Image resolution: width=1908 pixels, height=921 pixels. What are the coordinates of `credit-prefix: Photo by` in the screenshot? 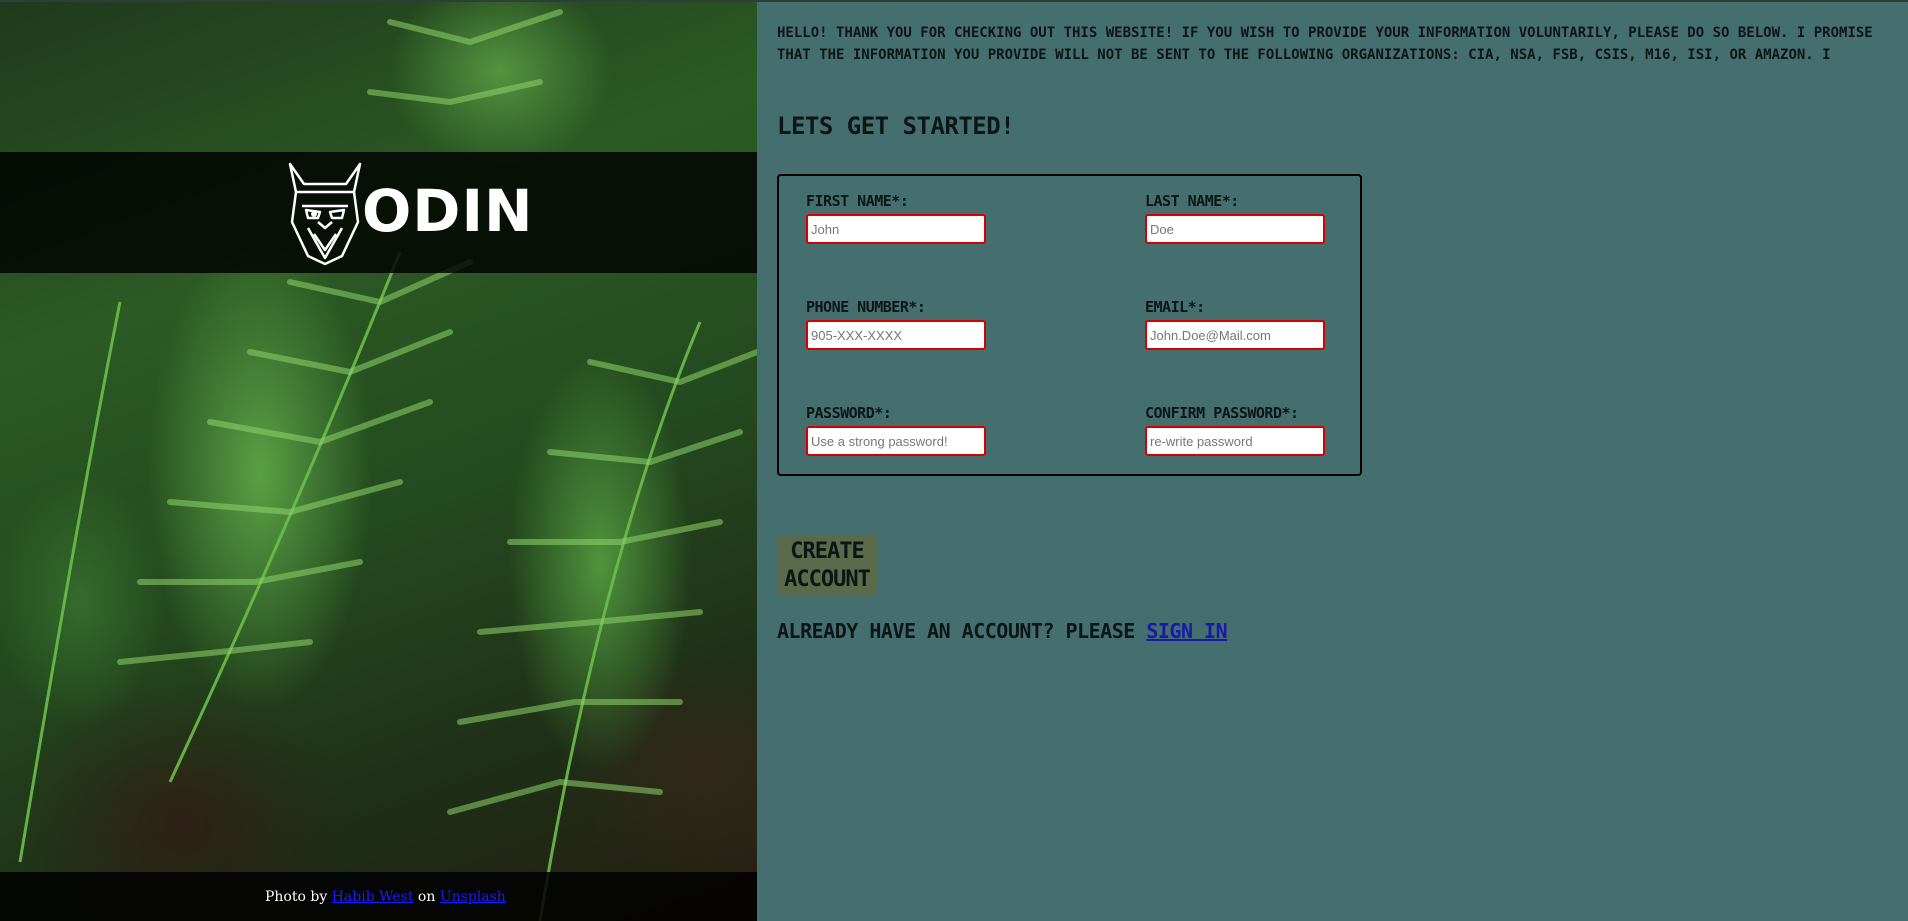 It's located at (296, 897).